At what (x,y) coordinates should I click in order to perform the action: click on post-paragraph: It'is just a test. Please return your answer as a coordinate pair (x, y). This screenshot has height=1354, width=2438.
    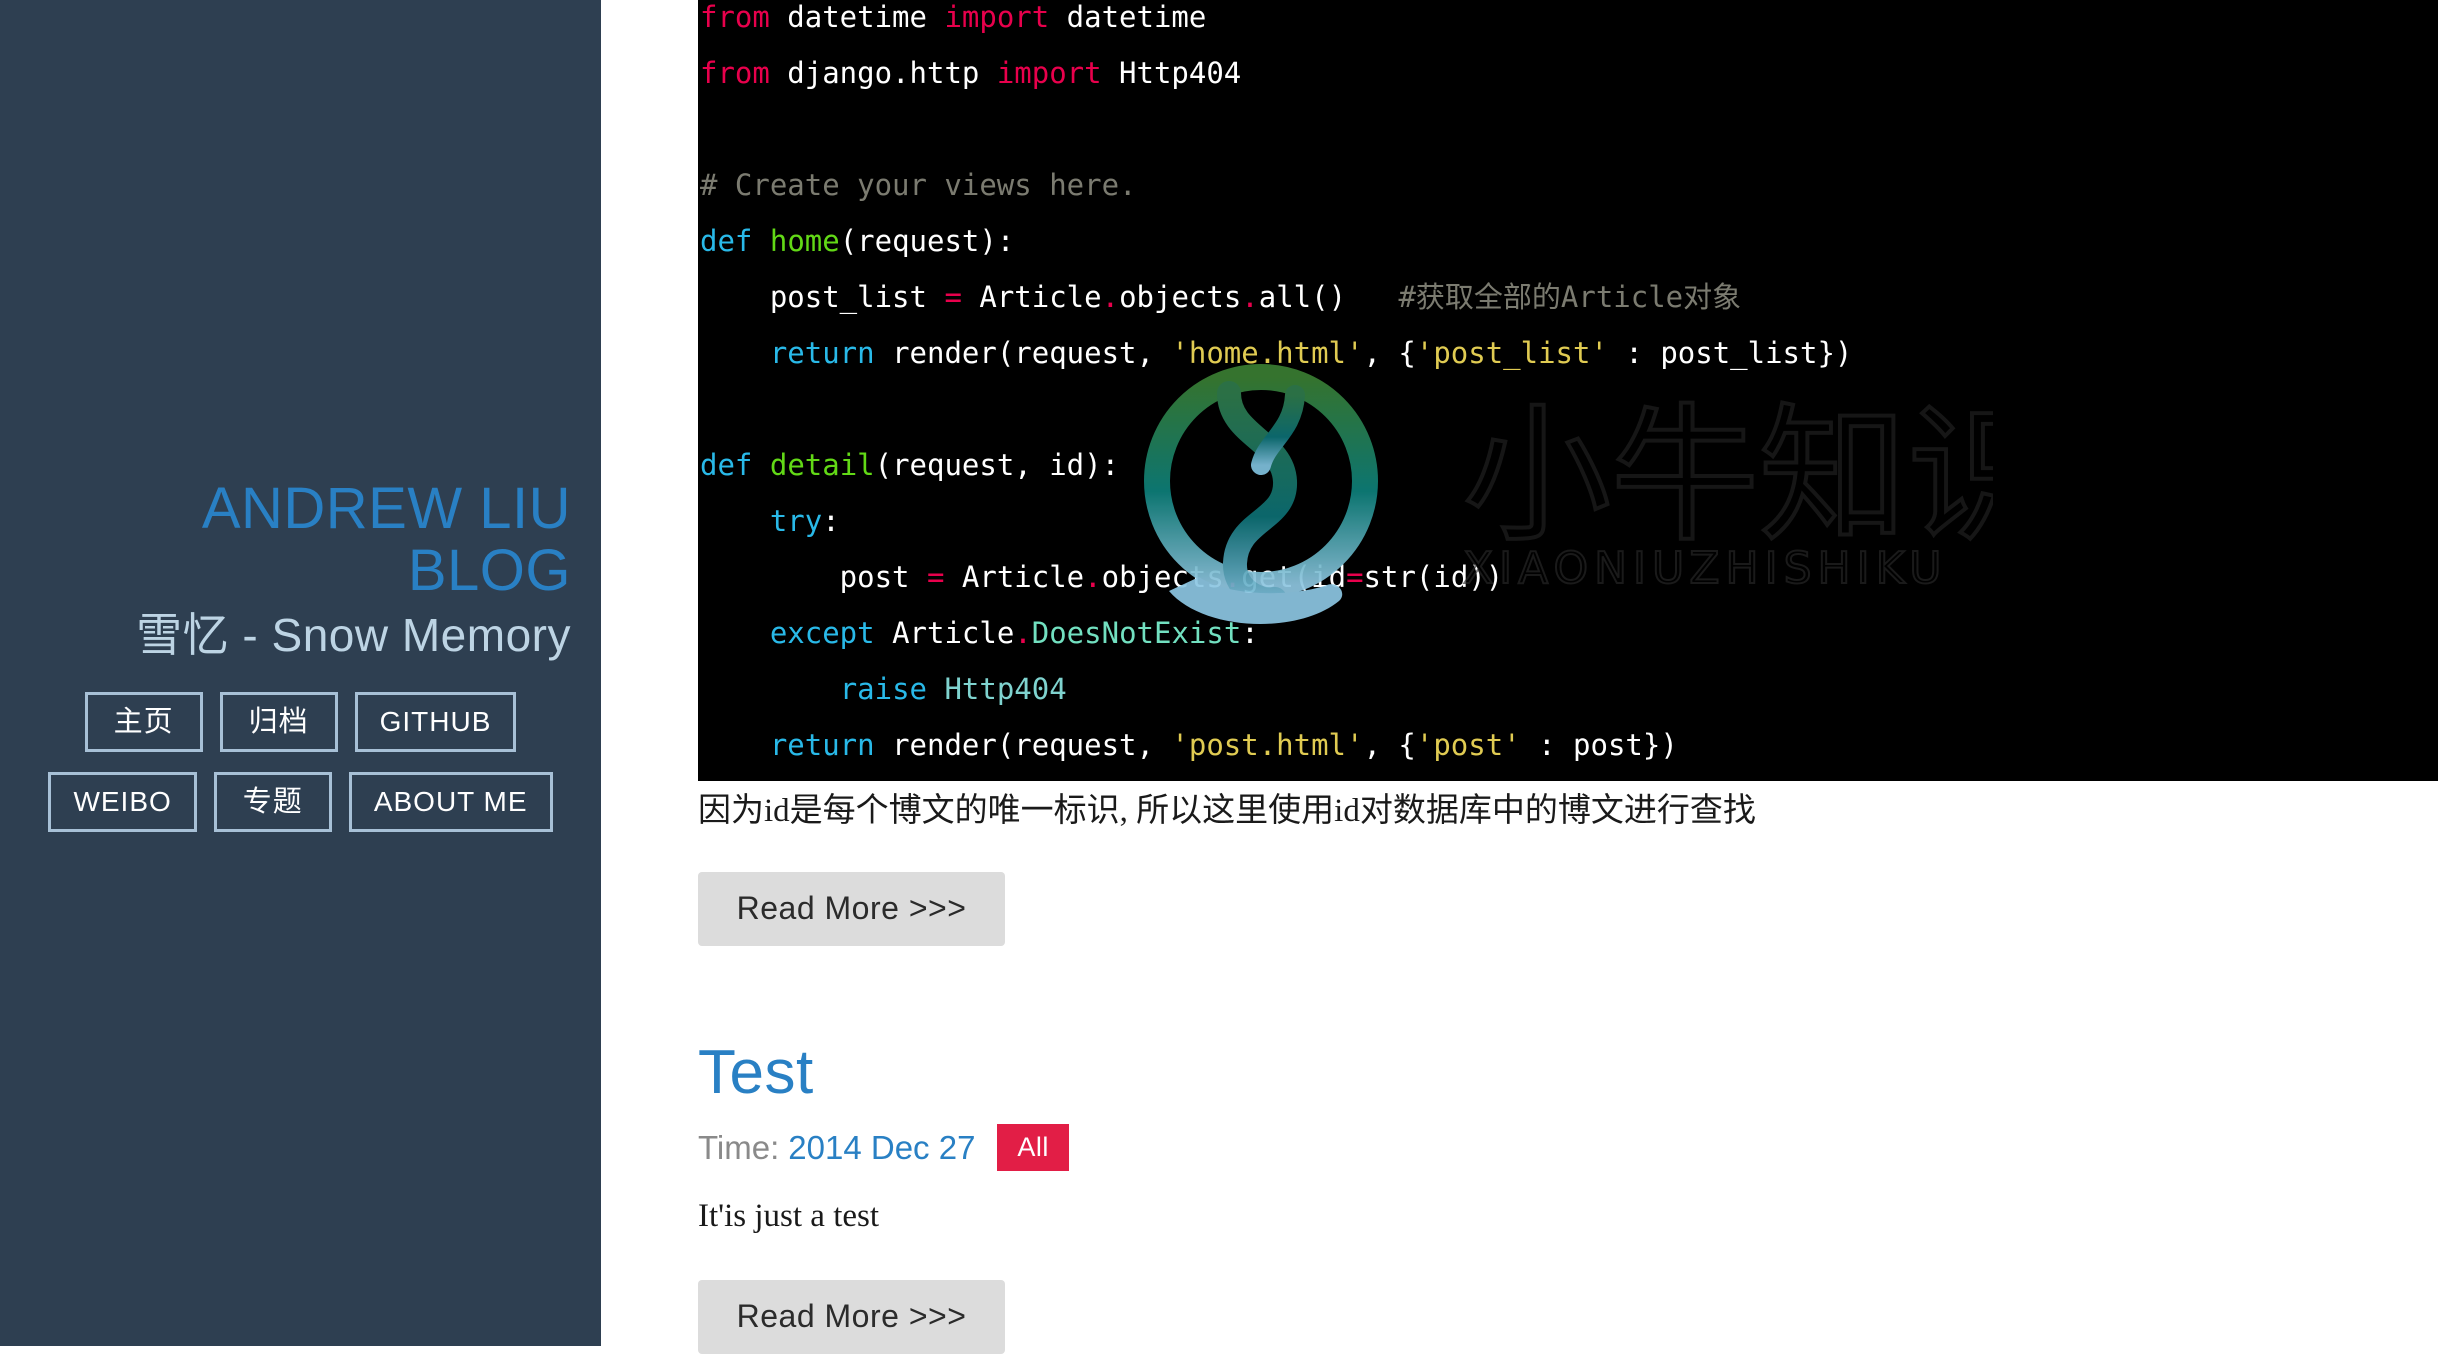
    Looking at the image, I should click on (789, 1216).